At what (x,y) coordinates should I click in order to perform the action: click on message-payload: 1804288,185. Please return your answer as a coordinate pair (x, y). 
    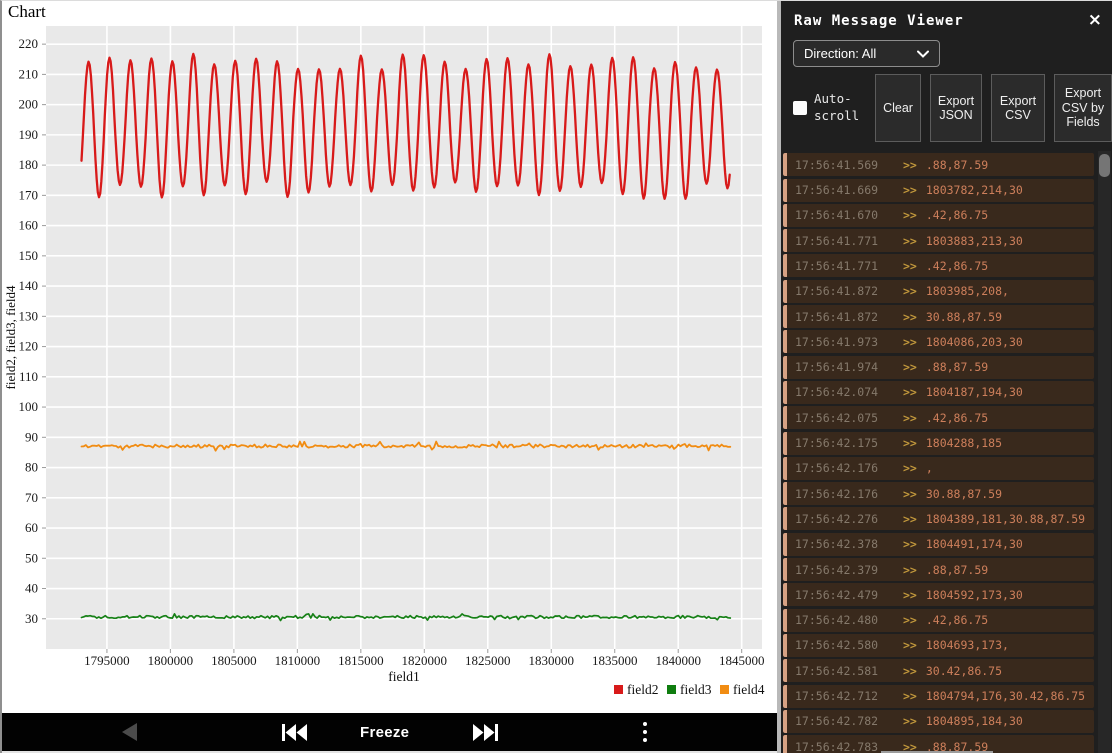
    Looking at the image, I should click on (964, 443).